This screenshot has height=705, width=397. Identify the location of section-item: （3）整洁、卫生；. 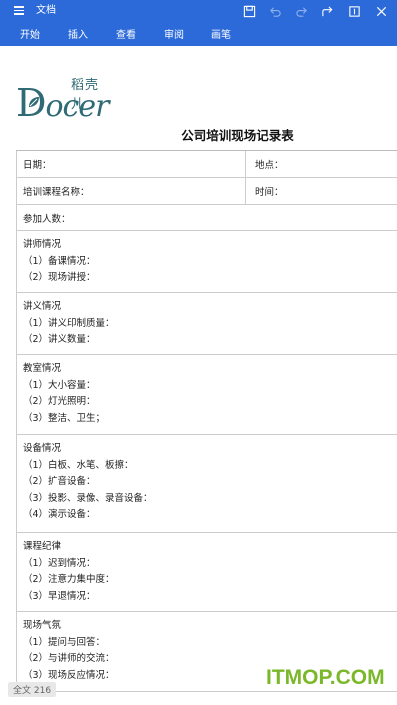
(64, 418).